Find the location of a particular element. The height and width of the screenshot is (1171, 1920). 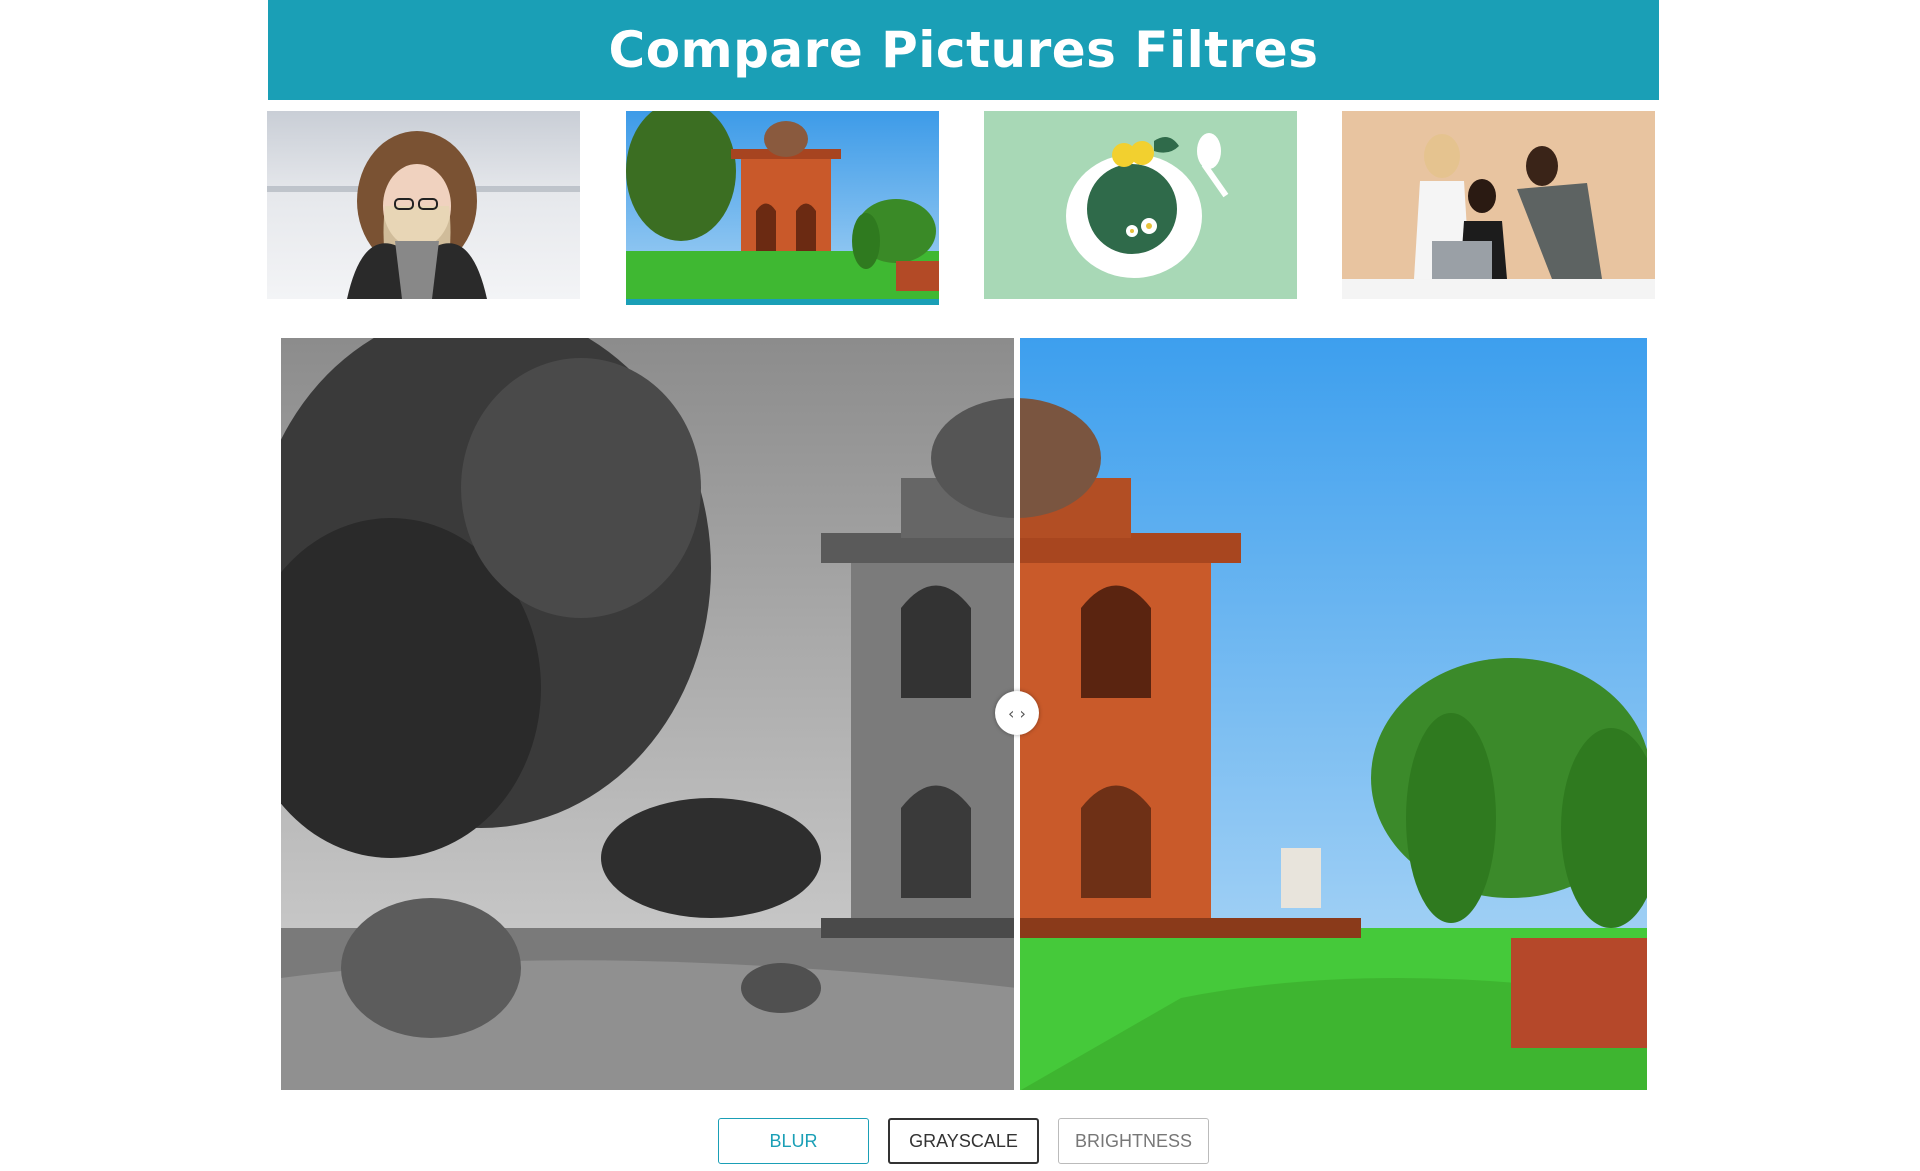

thumbnail-monument is located at coordinates (782, 208).